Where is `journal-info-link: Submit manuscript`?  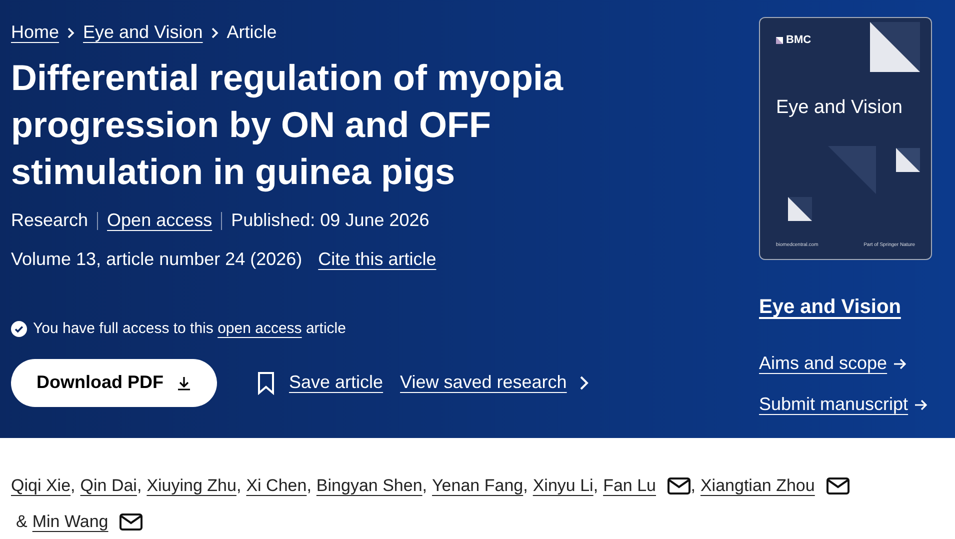 journal-info-link: Submit manuscript is located at coordinates (833, 404).